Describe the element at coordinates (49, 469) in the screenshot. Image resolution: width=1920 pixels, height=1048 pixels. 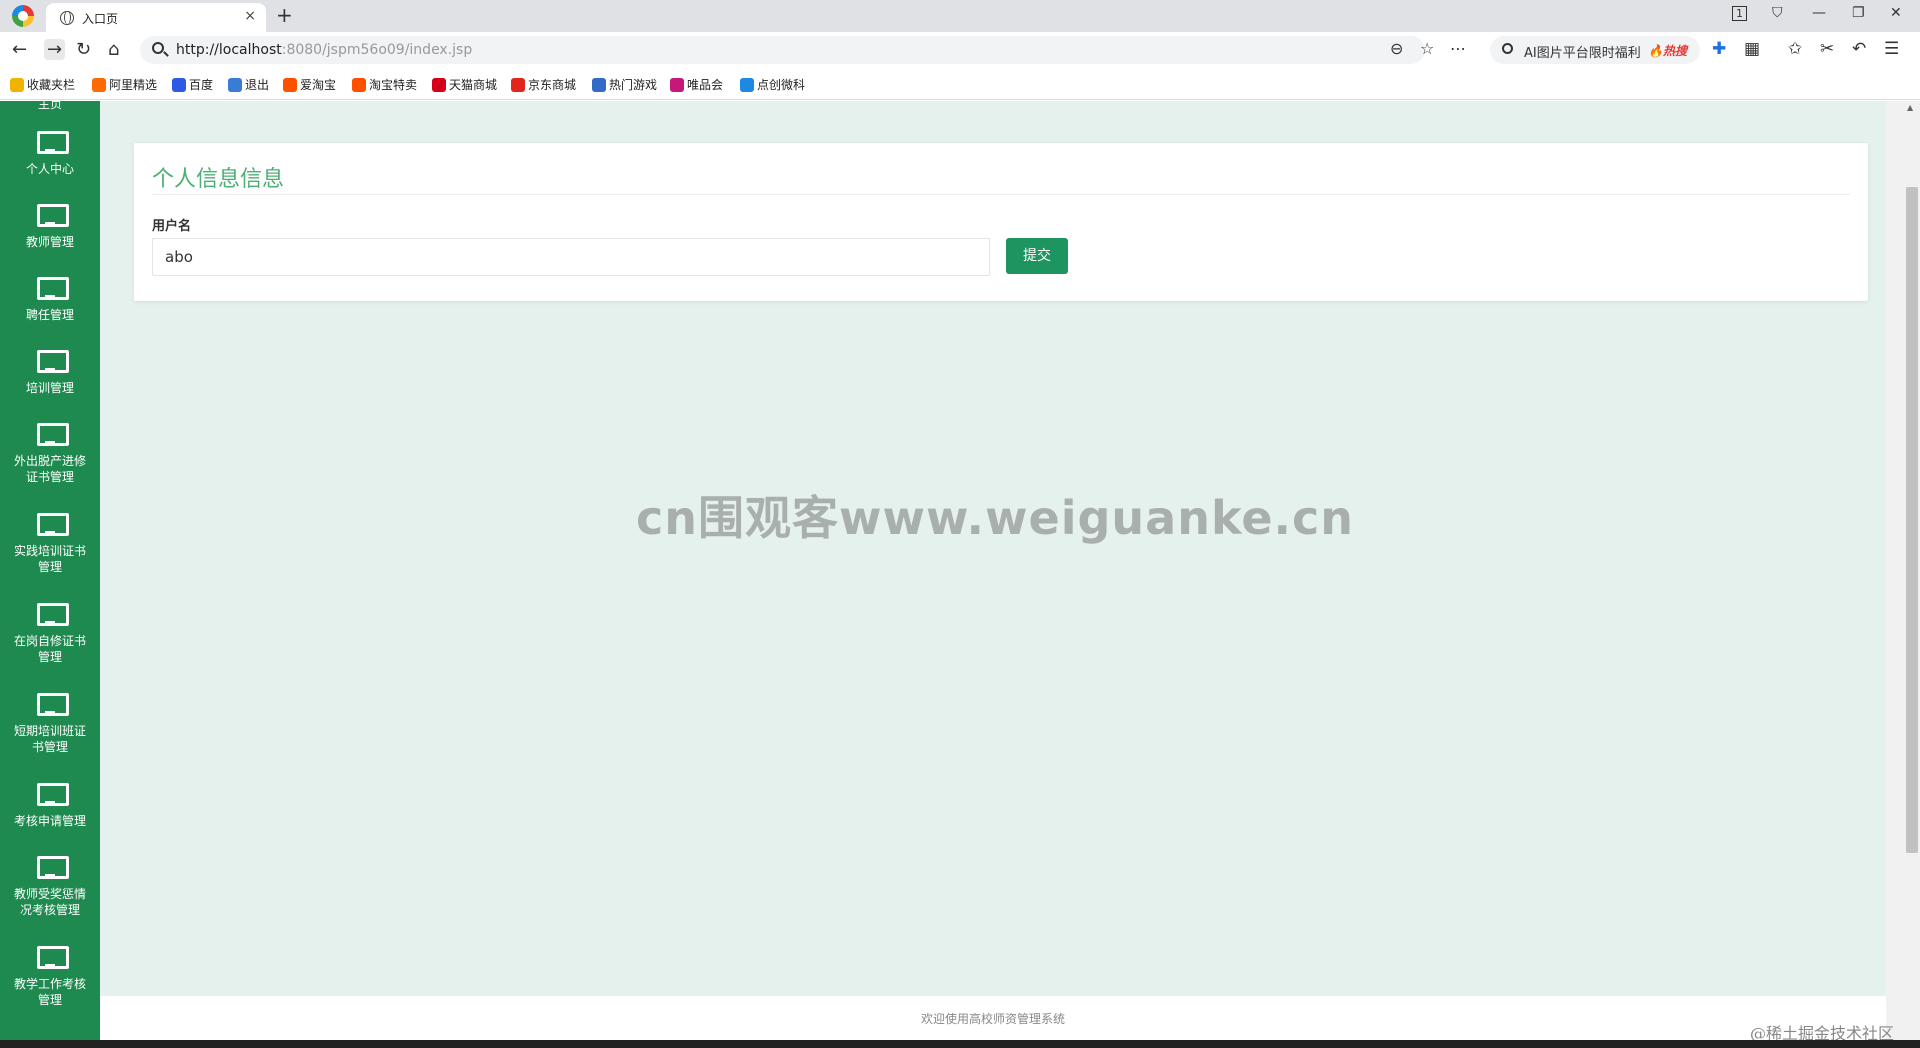
I see `sidebar-item-label: 外出脱产进修证书管理` at that location.